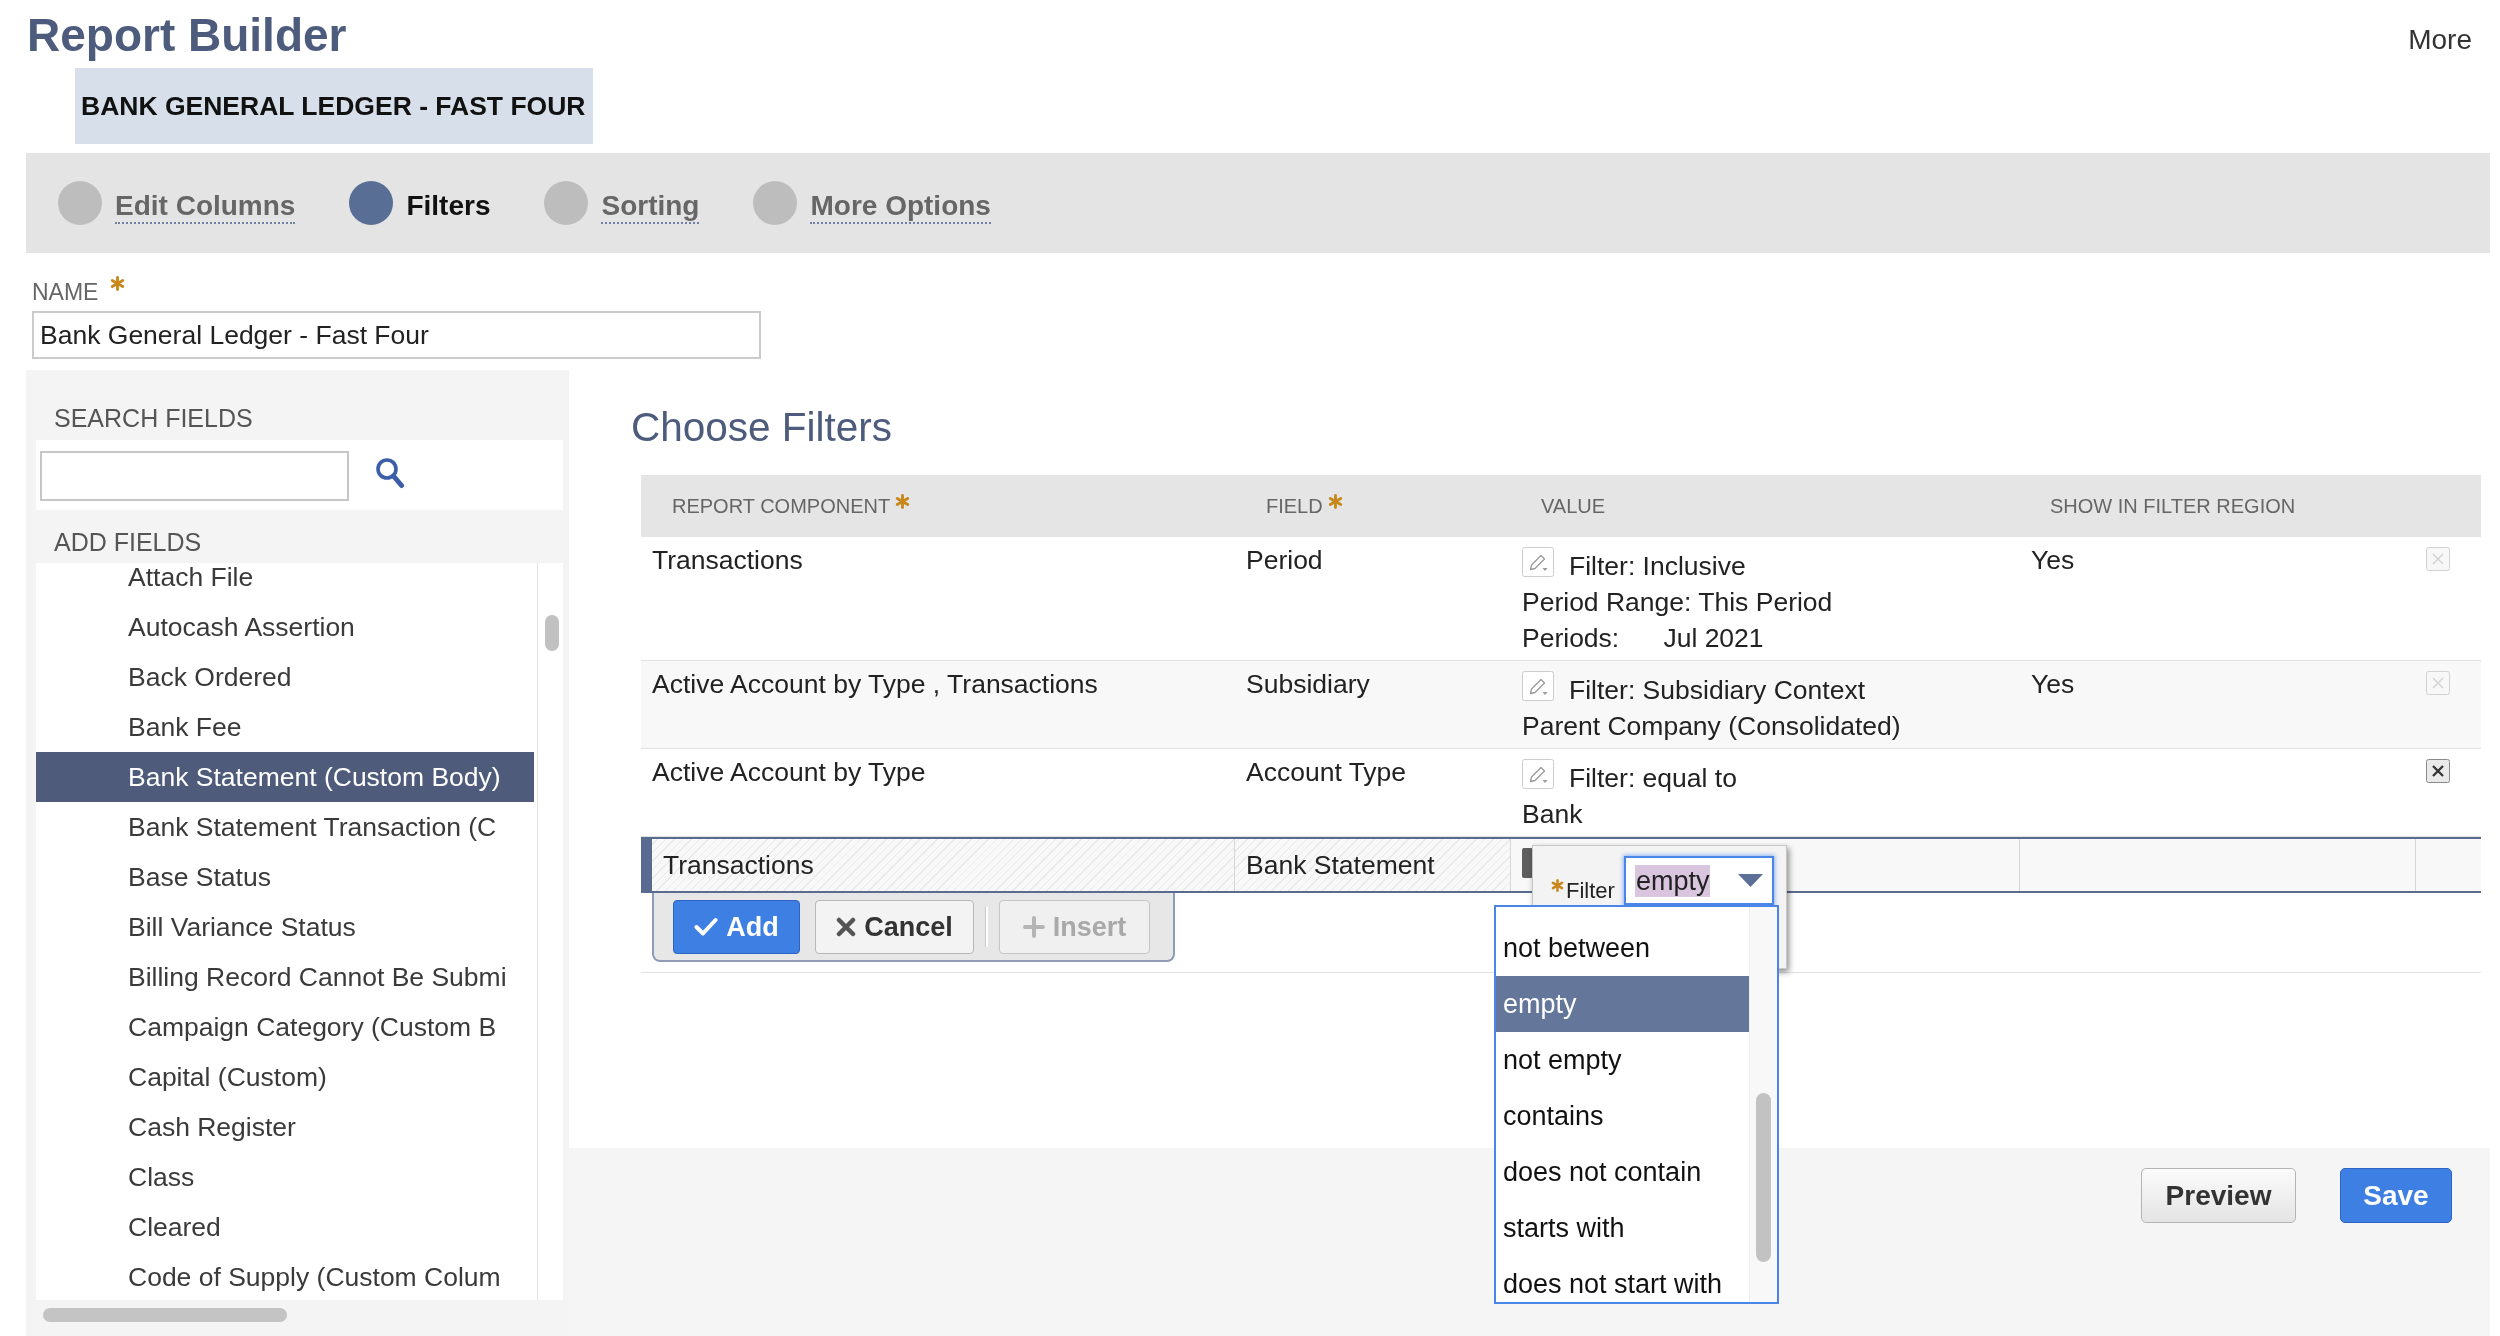  Describe the element at coordinates (286, 677) in the screenshot. I see `field-list-item: Back Ordered` at that location.